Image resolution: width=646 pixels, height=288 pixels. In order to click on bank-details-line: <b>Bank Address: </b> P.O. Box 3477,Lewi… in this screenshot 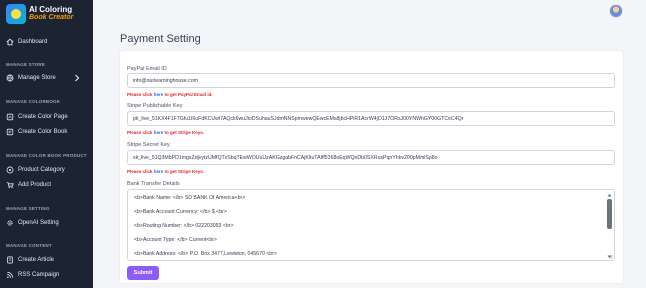, I will do `click(205, 254)`.